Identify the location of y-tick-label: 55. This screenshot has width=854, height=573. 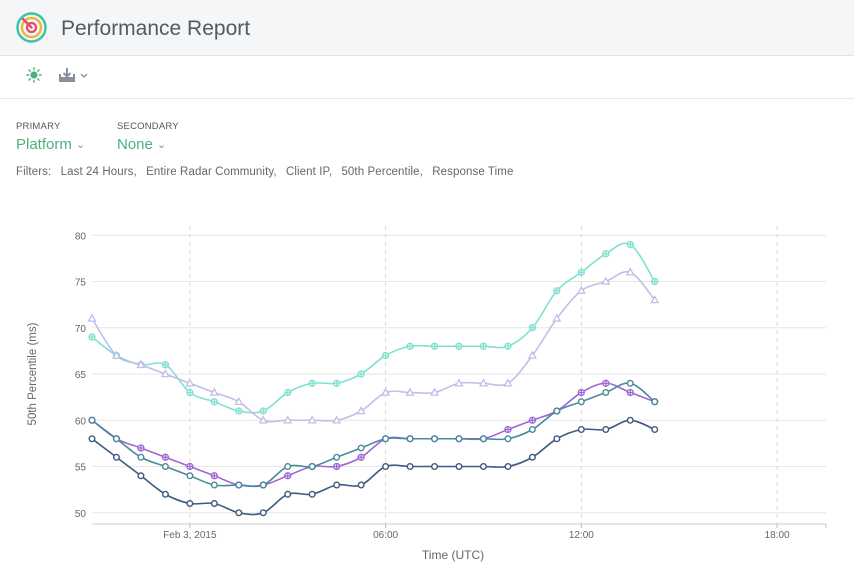
(81, 468).